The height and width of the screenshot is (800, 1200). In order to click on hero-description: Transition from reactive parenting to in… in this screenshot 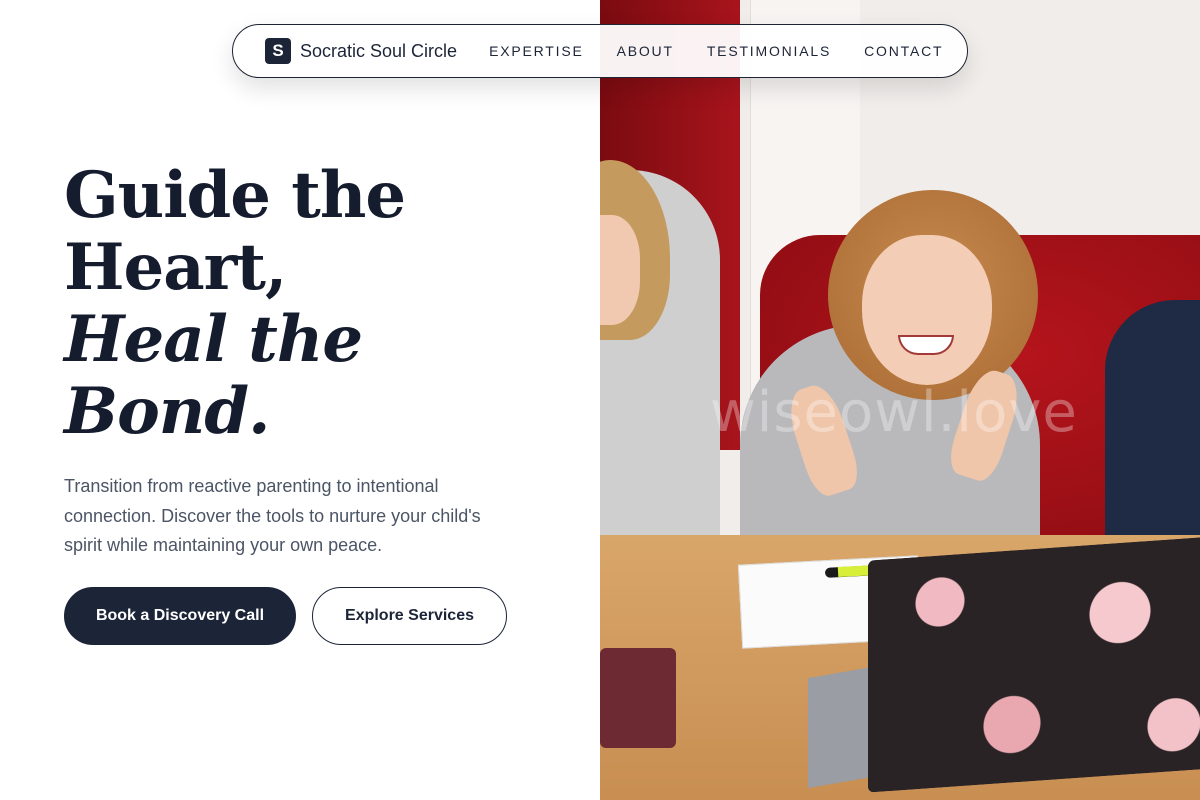, I will do `click(272, 515)`.